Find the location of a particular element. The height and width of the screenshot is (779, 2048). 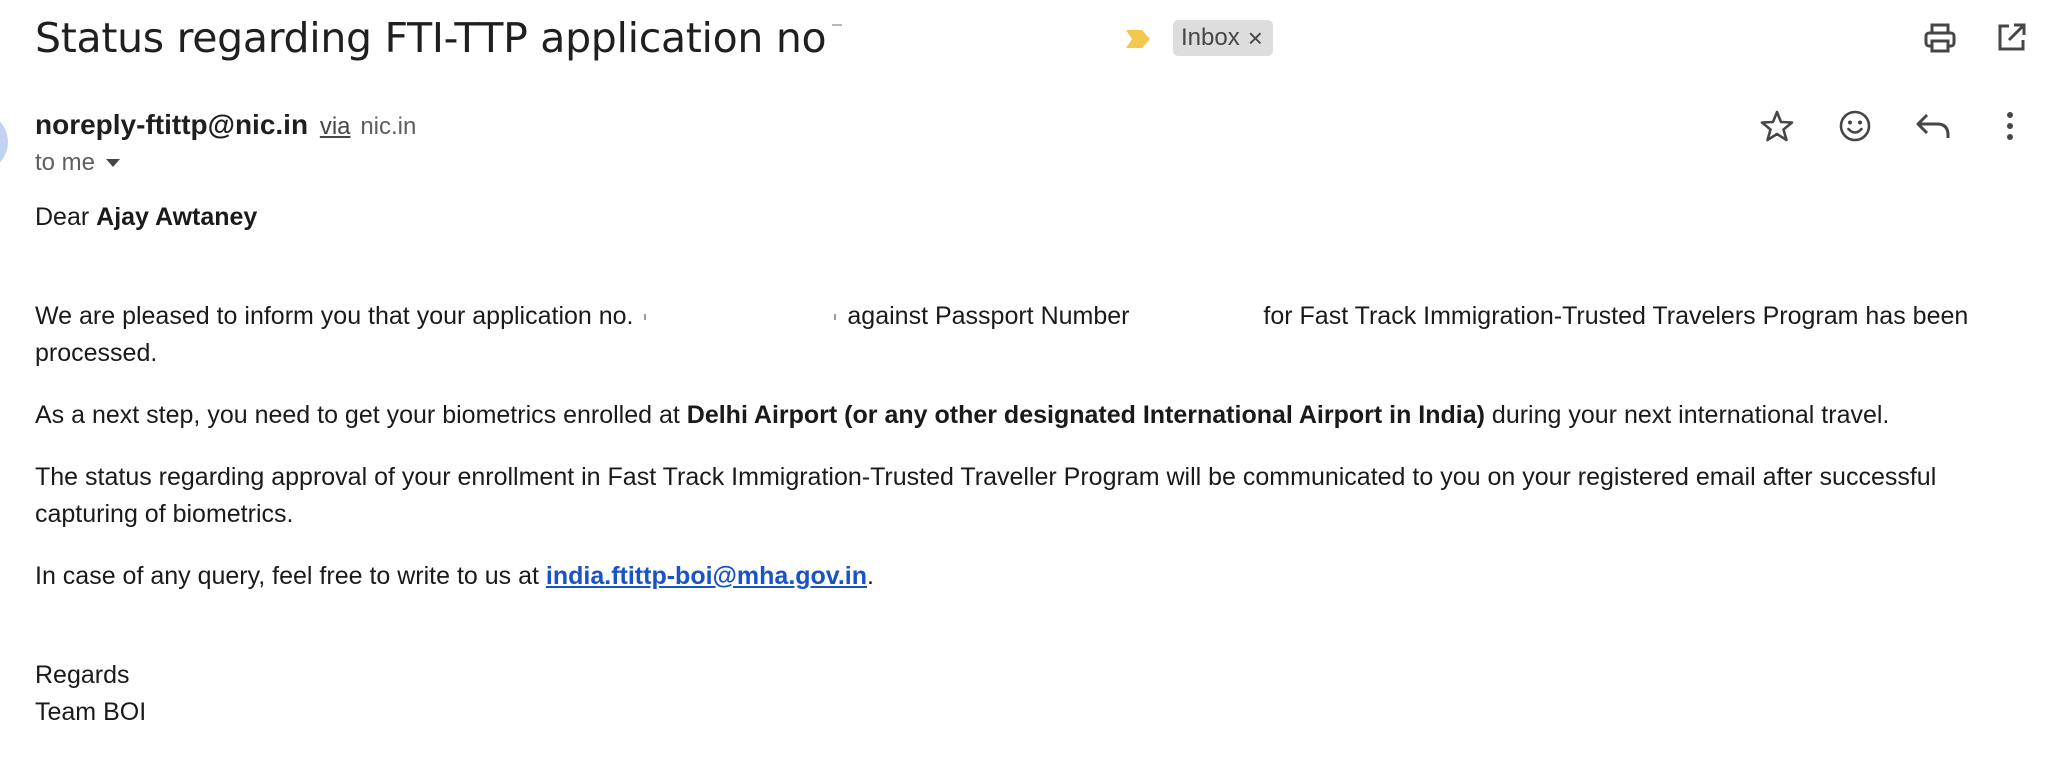

contact-email-link: india.ftittp-boi@mha.gov.in is located at coordinates (706, 576).